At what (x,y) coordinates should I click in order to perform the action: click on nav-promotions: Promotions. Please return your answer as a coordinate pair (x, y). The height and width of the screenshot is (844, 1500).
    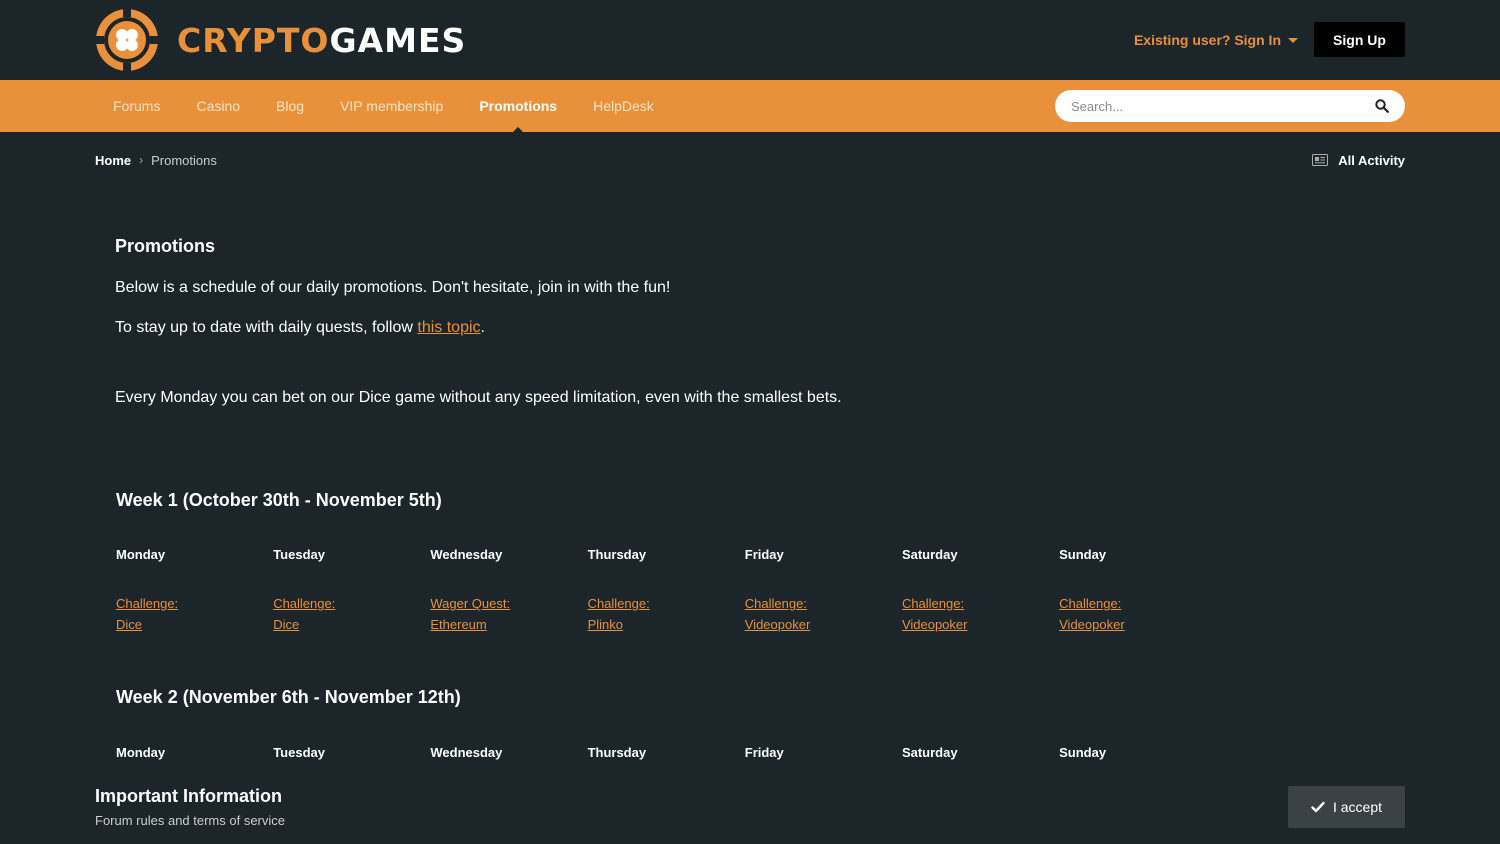
    Looking at the image, I should click on (518, 106).